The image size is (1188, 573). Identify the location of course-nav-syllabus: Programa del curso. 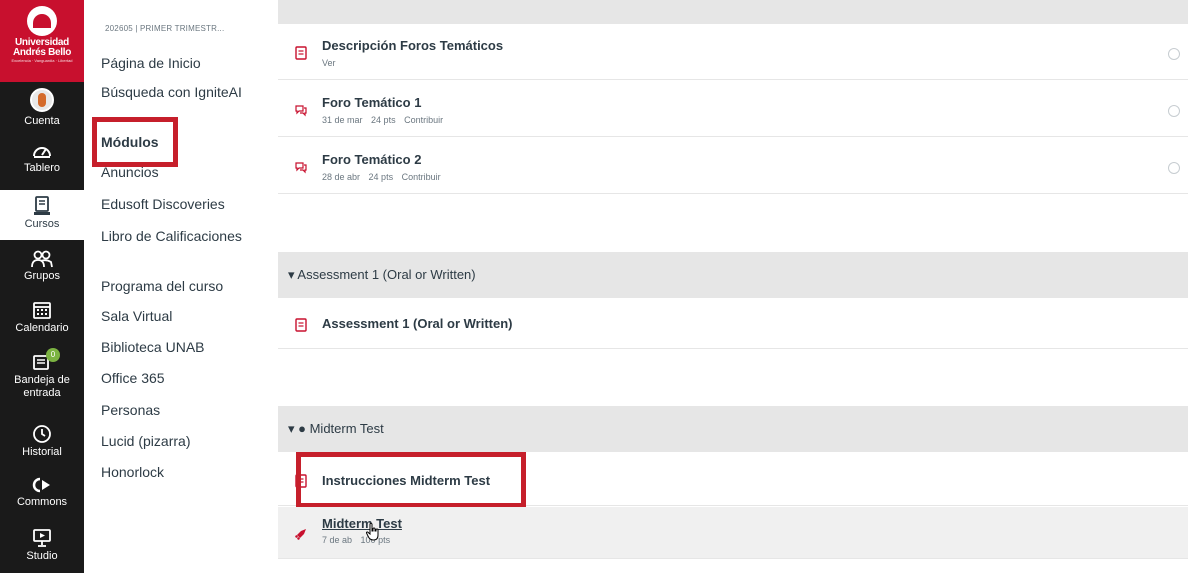
(176, 286).